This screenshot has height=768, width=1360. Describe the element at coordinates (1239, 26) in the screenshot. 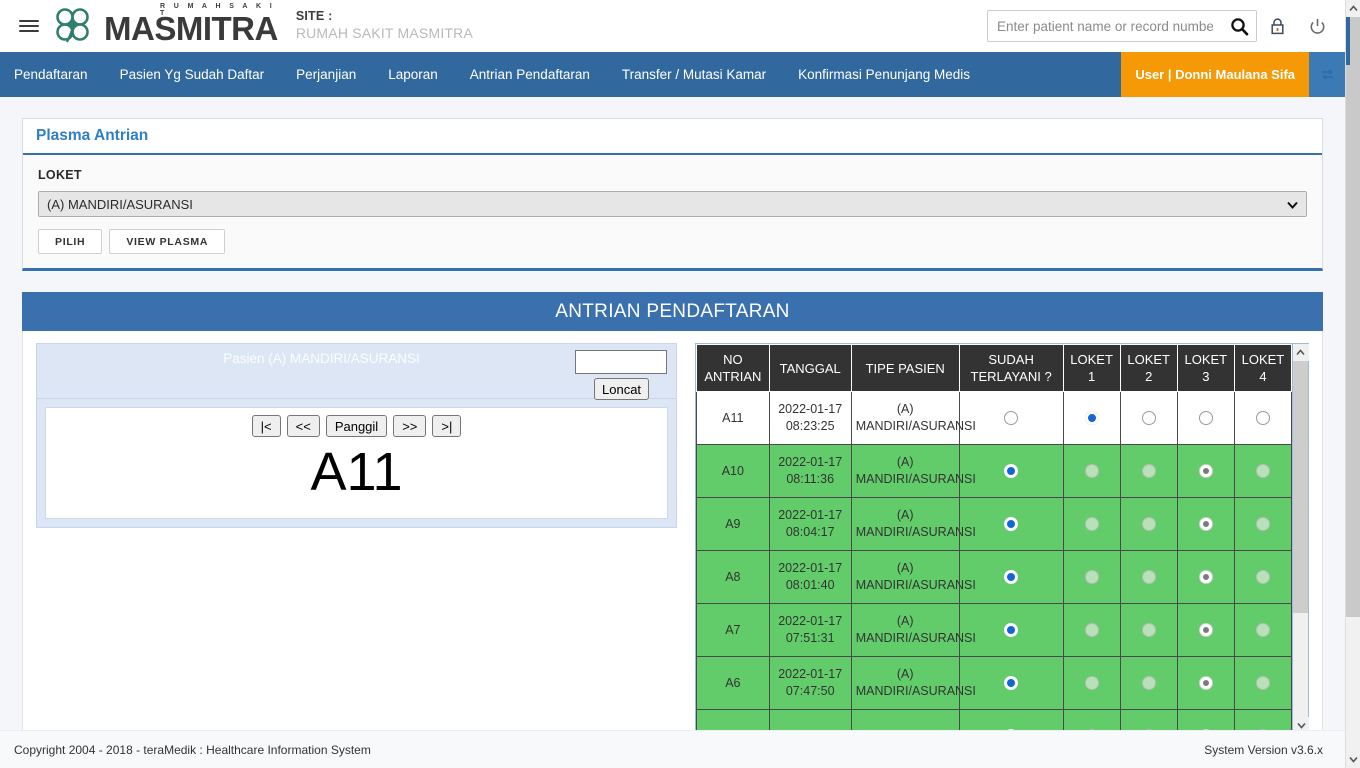

I see `search-icon` at that location.